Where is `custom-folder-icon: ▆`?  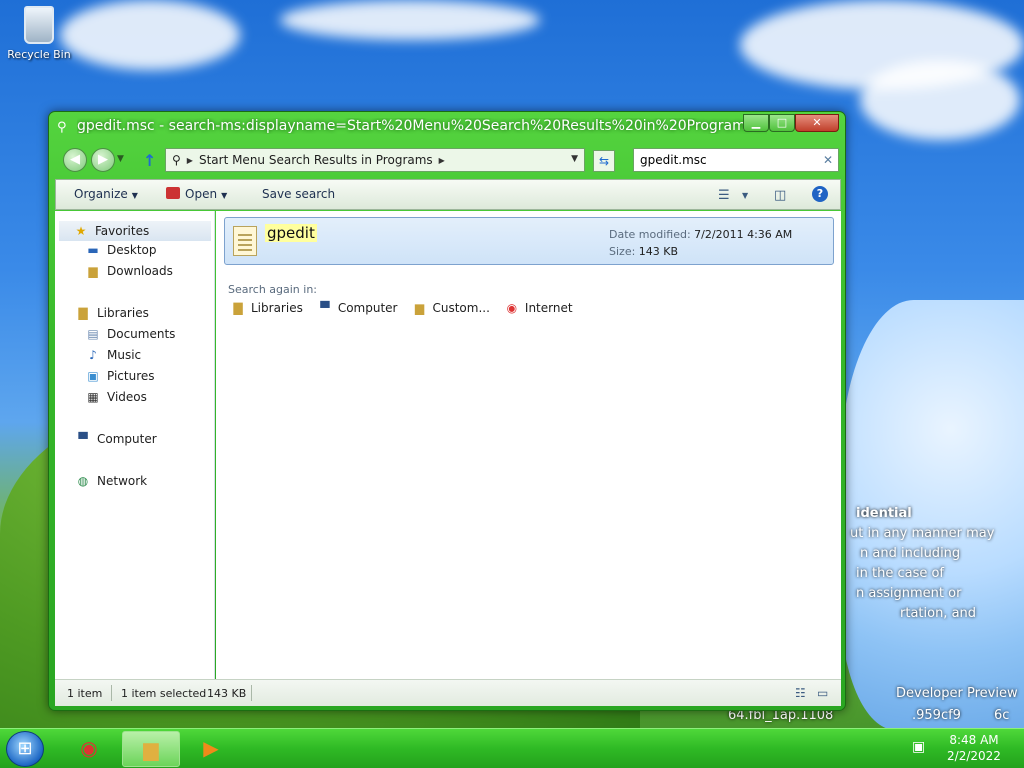
custom-folder-icon: ▆ is located at coordinates (419, 308).